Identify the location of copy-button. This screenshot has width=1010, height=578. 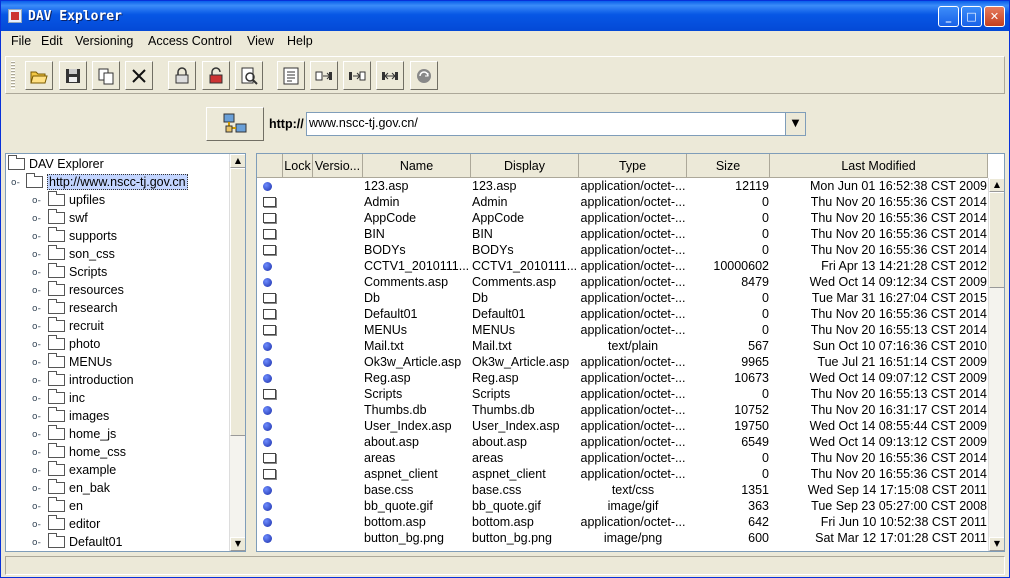
(106, 75).